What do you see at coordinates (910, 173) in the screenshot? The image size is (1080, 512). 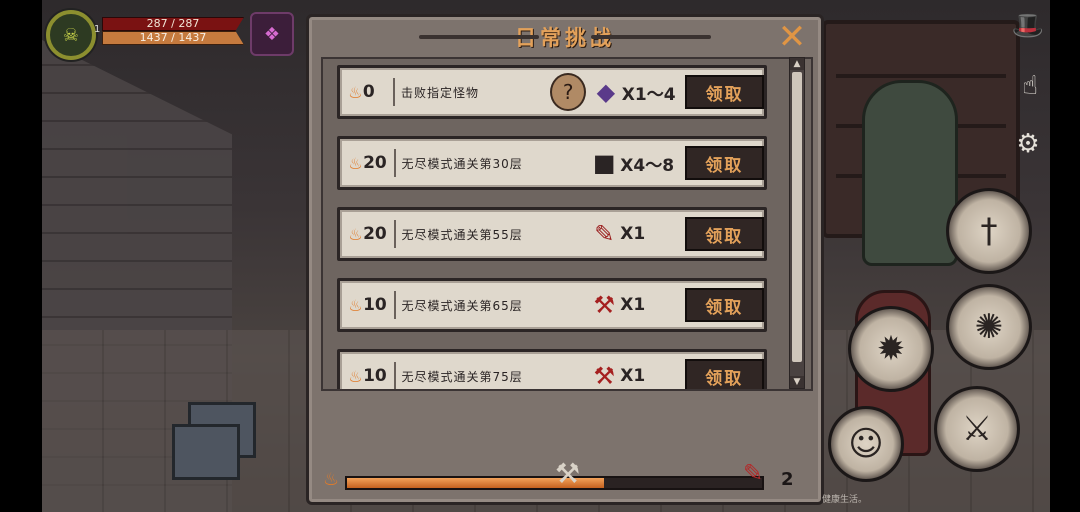 I see `plague-doctor-character` at bounding box center [910, 173].